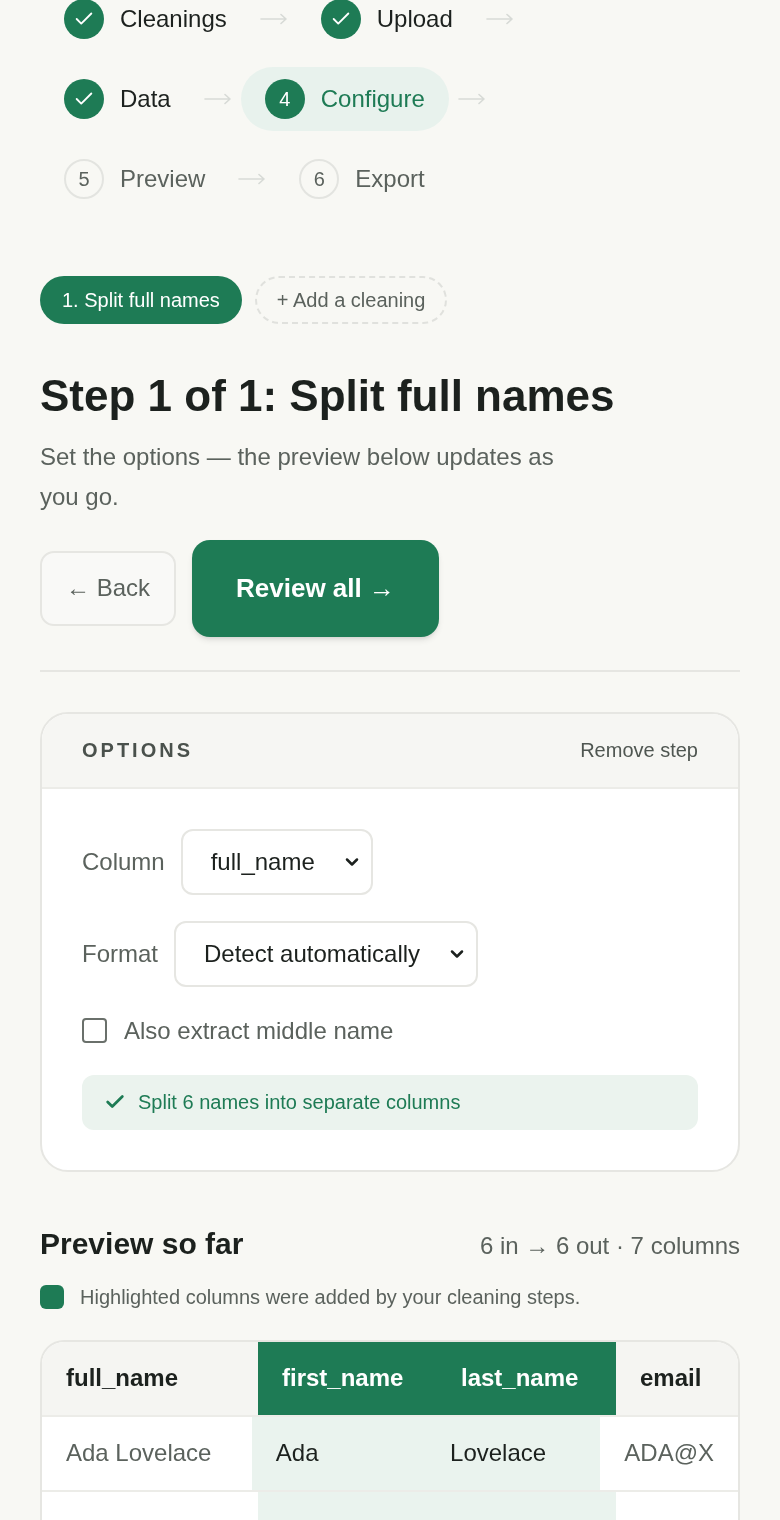 Image resolution: width=780 pixels, height=1520 pixels. Describe the element at coordinates (259, 1030) in the screenshot. I see `checkbox-label: Also extract middle name` at that location.